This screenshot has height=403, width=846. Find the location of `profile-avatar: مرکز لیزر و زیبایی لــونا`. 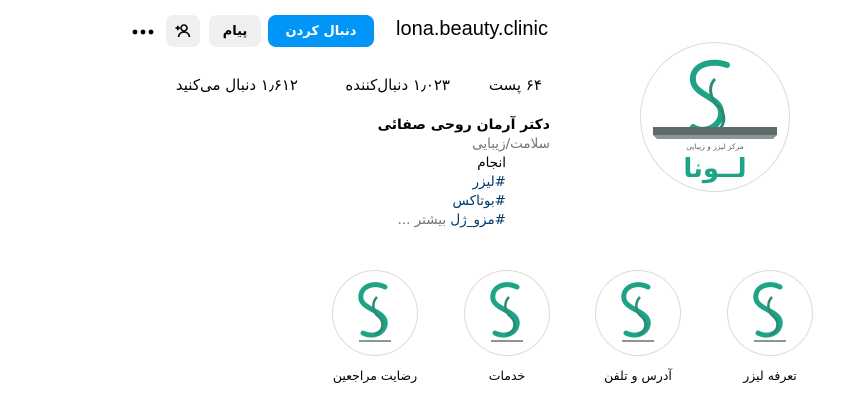

profile-avatar: مرکز لیزر و زیبایی لــونا is located at coordinates (715, 117).